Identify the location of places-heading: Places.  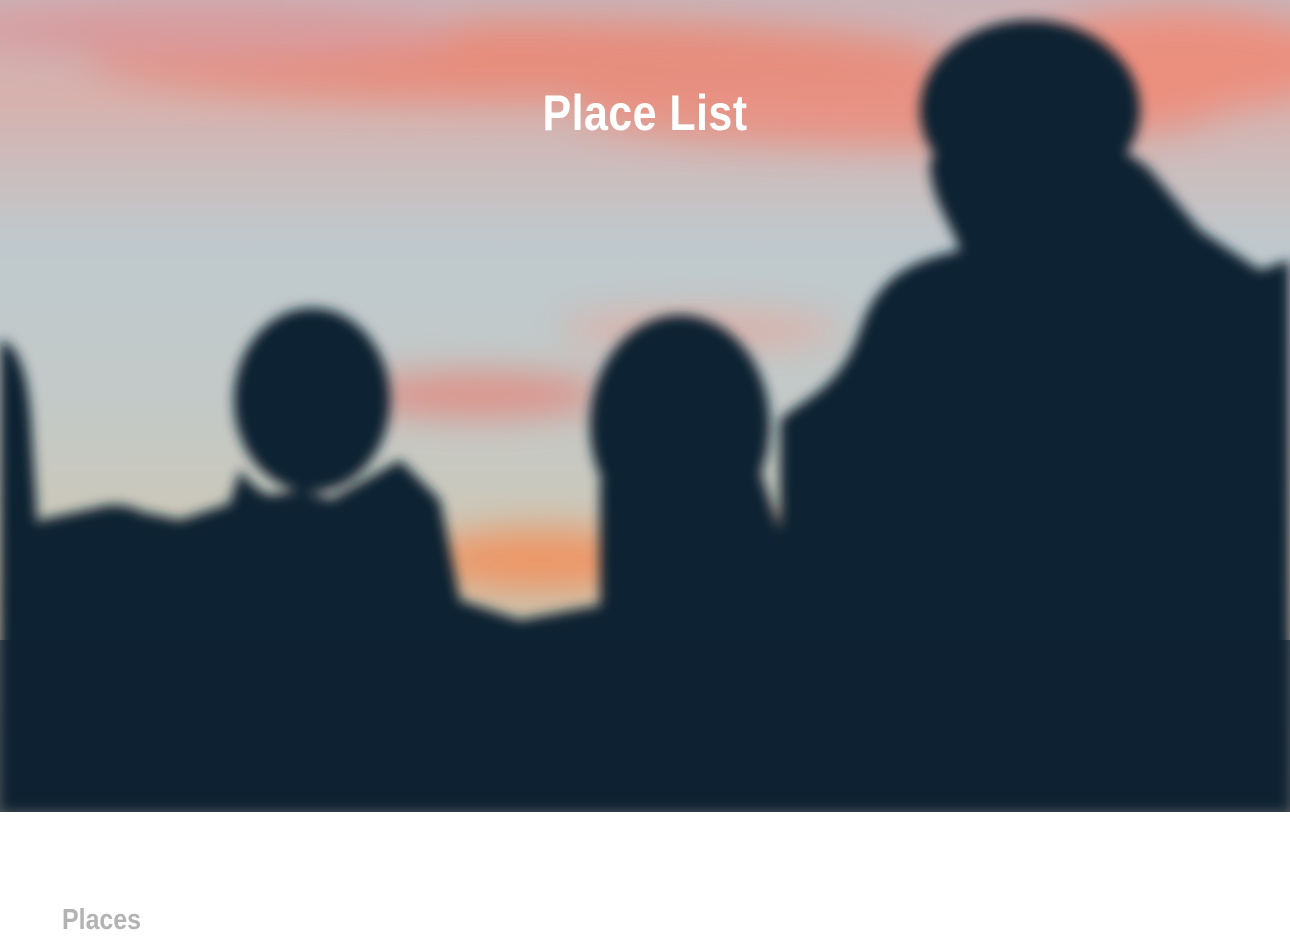
(102, 920).